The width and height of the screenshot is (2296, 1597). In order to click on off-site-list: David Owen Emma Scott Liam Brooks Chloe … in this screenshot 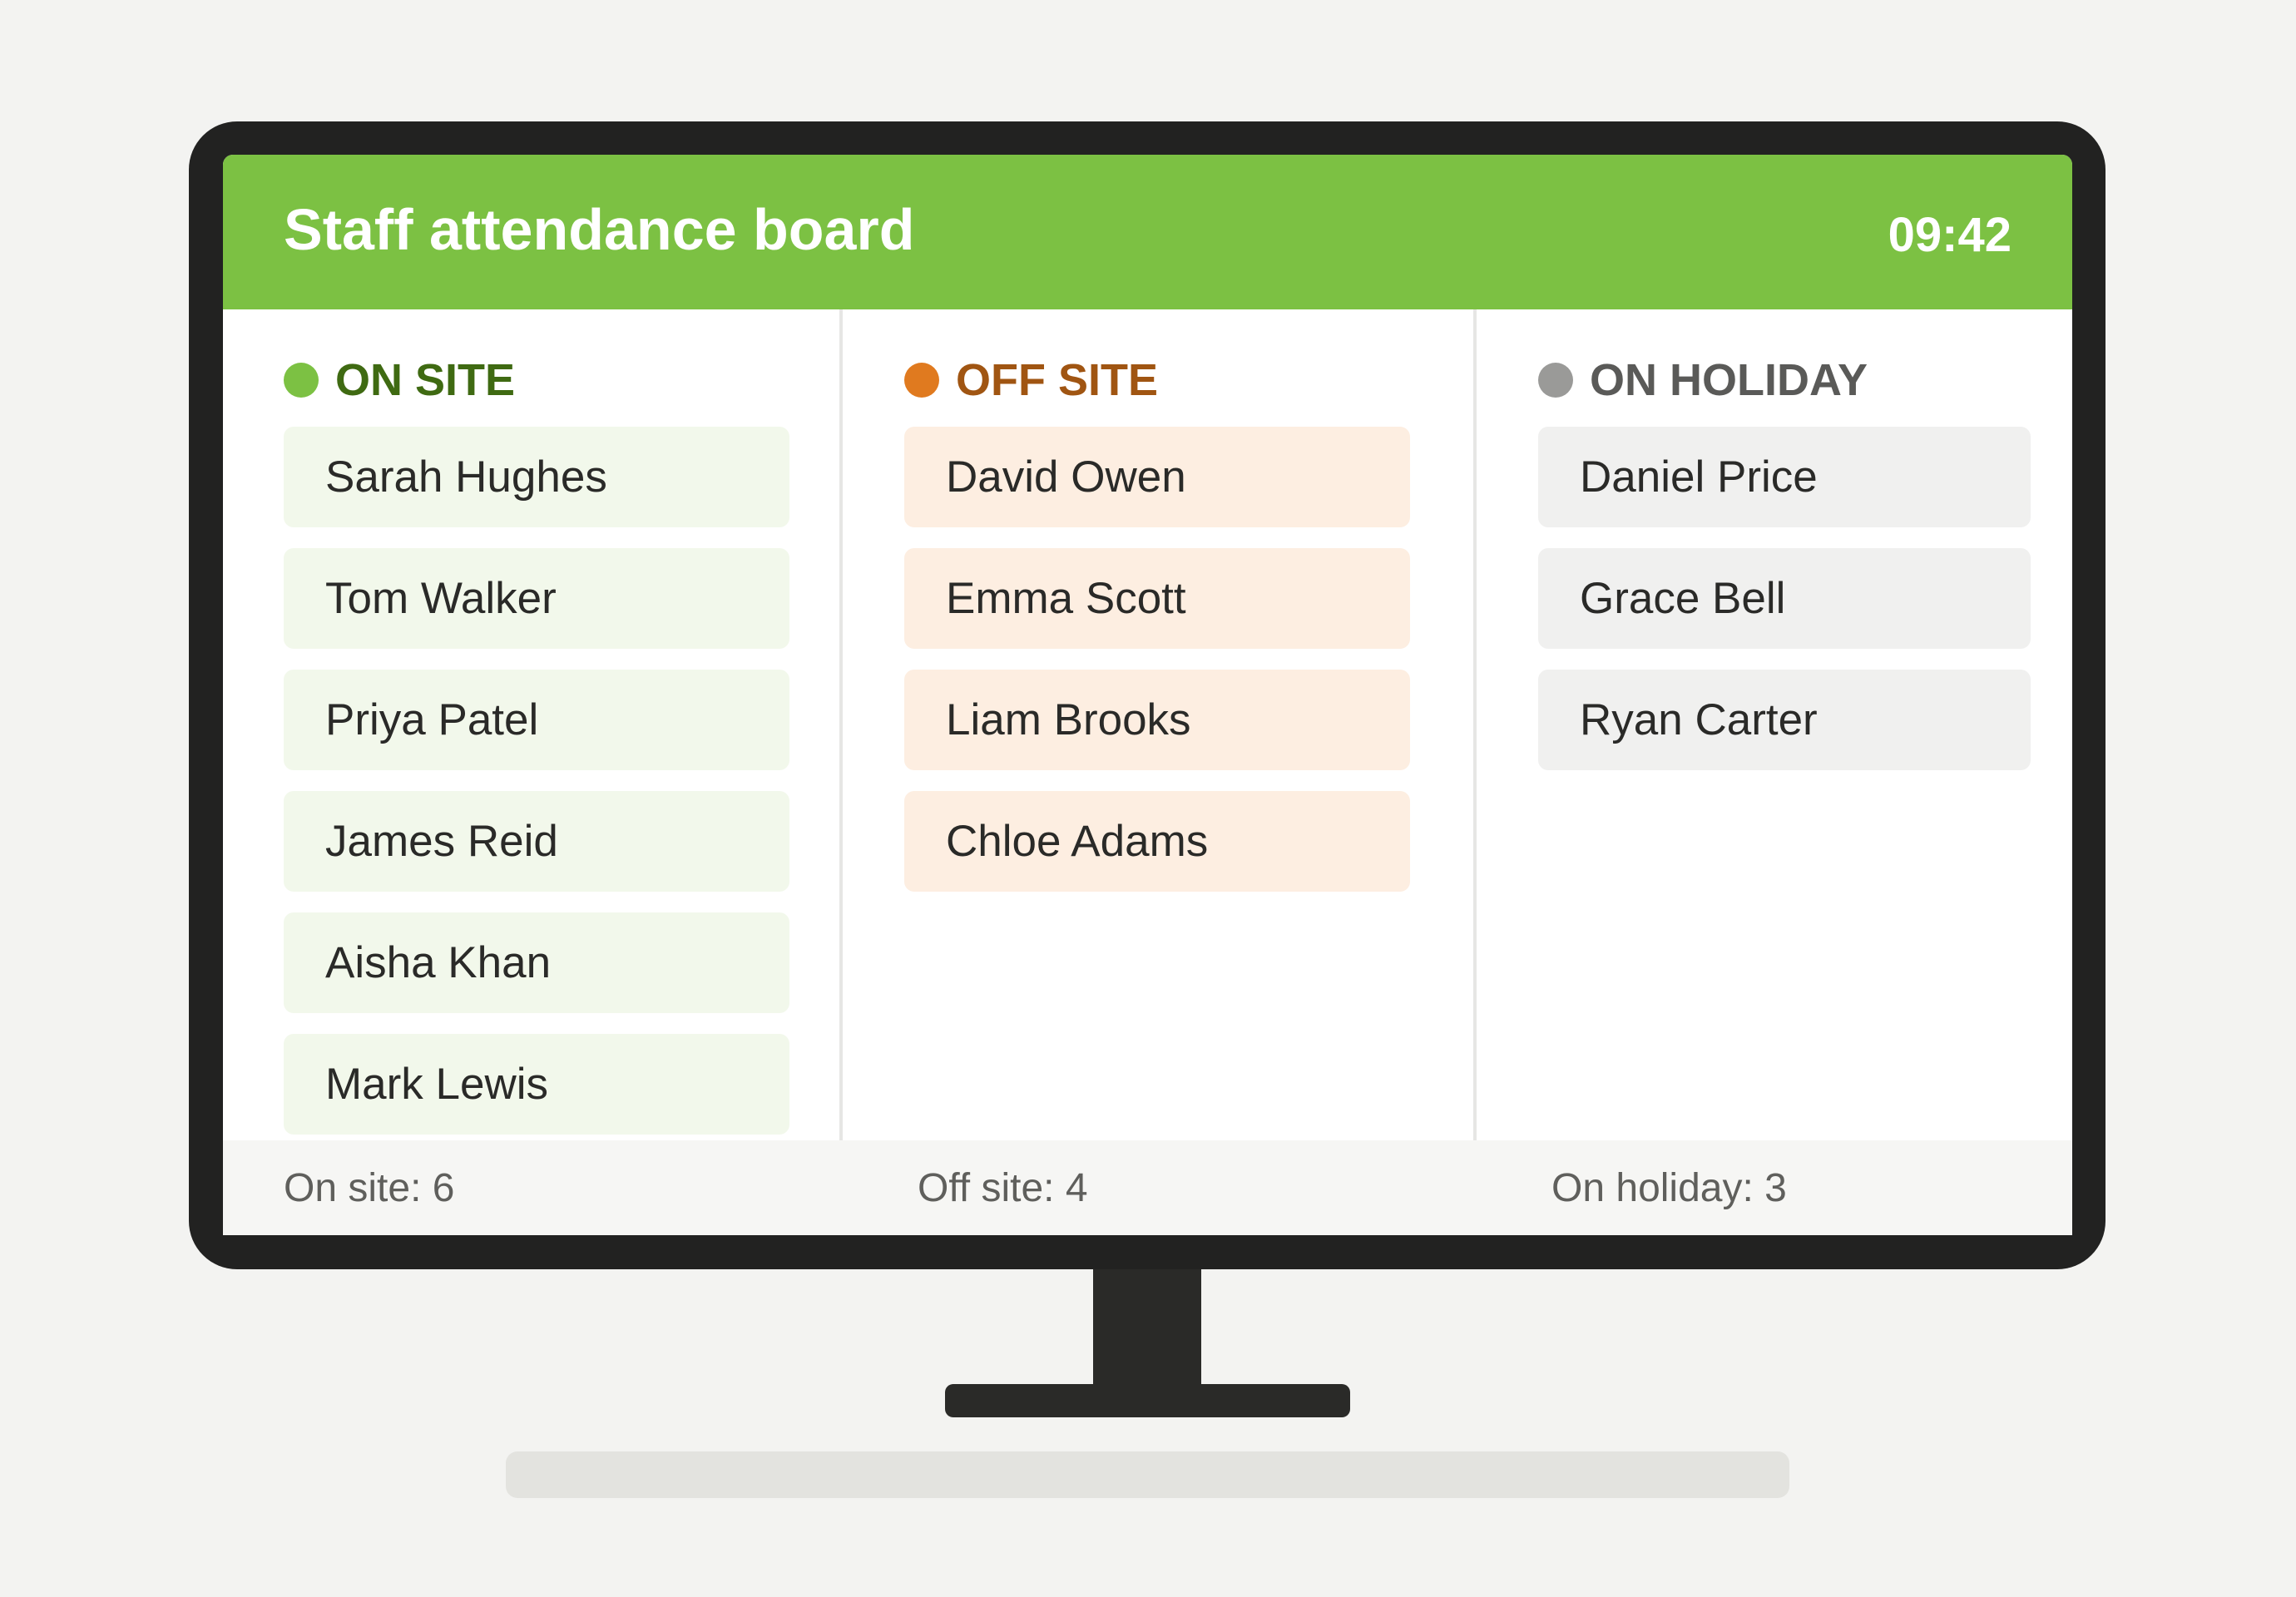, I will do `click(1157, 669)`.